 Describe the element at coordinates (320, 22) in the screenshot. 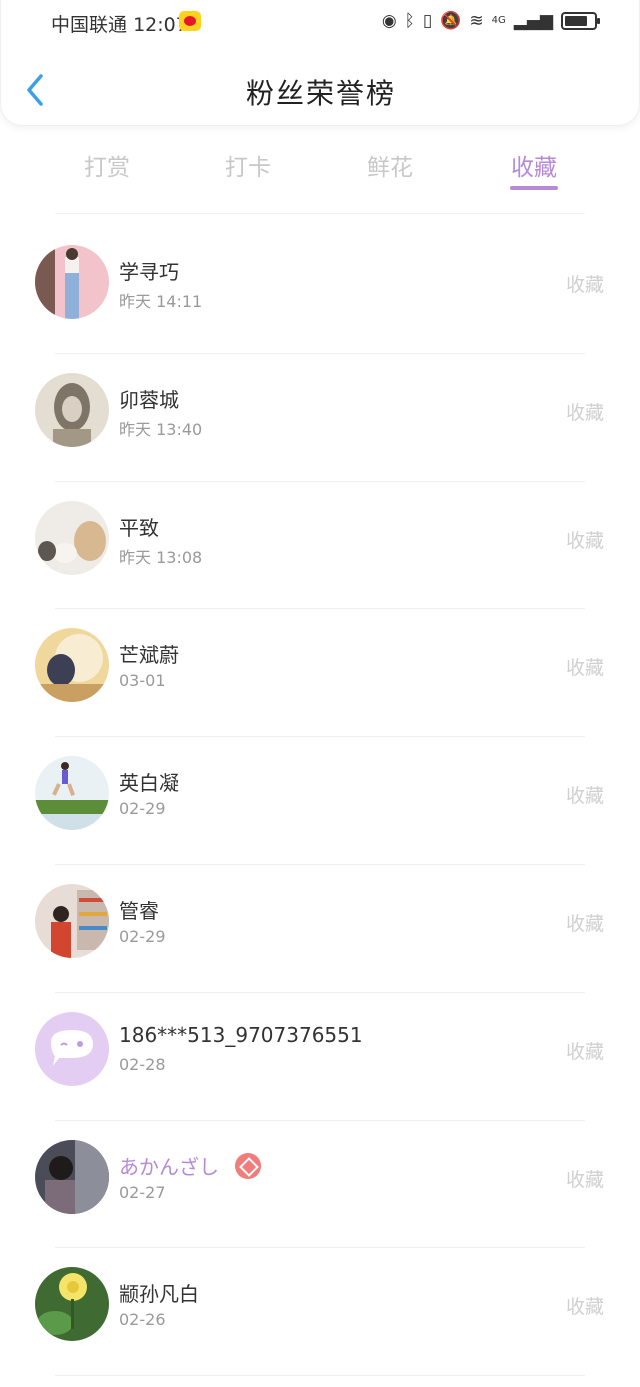

I see `status-bar: 中国联通 12:07 ◉ ᛒ ▯ 🔕 ≋ 4G ▂▄▆` at that location.